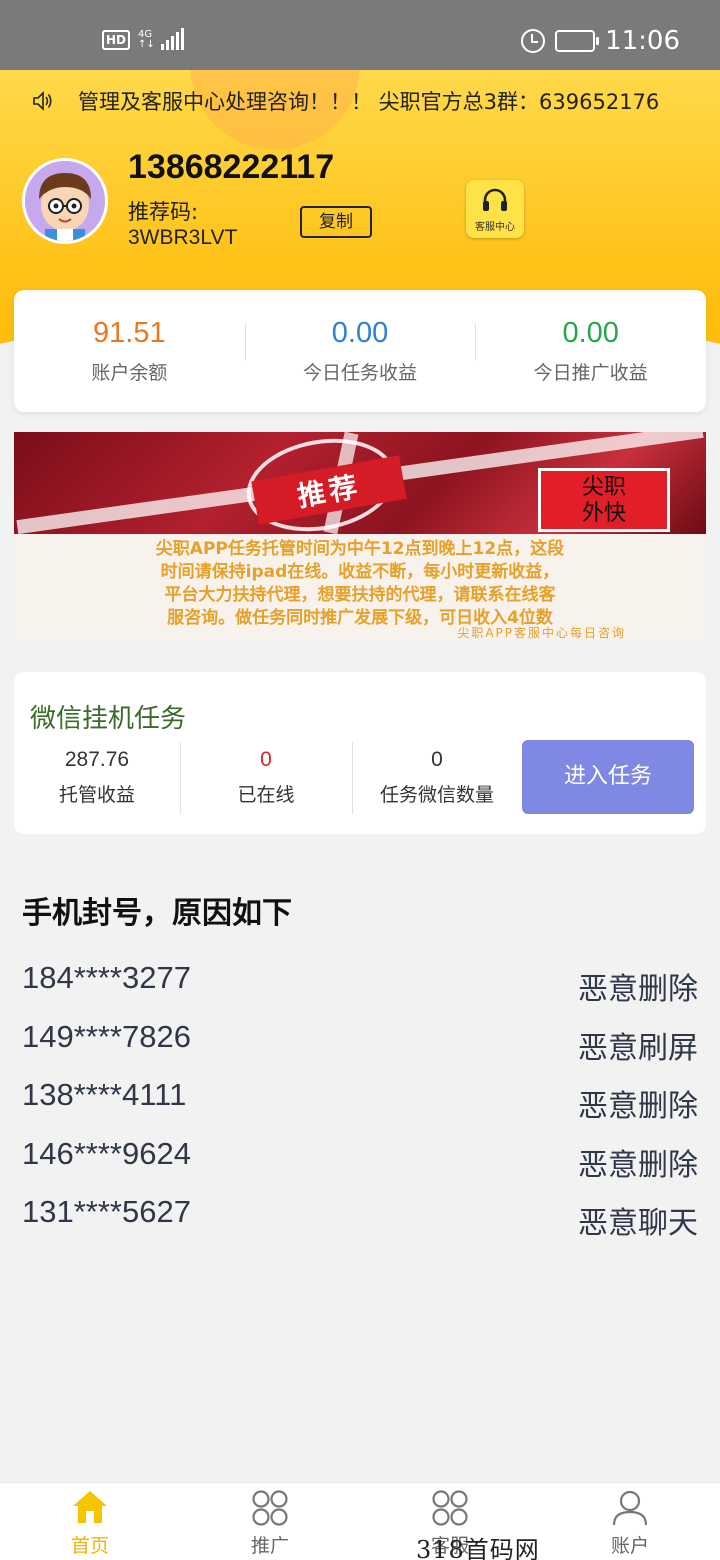 The image size is (720, 1560). I want to click on wechat-task-card: 微信挂机任务 287.76 托管收益 0 已在线 0 任务微信数量 进入任务, so click(360, 753).